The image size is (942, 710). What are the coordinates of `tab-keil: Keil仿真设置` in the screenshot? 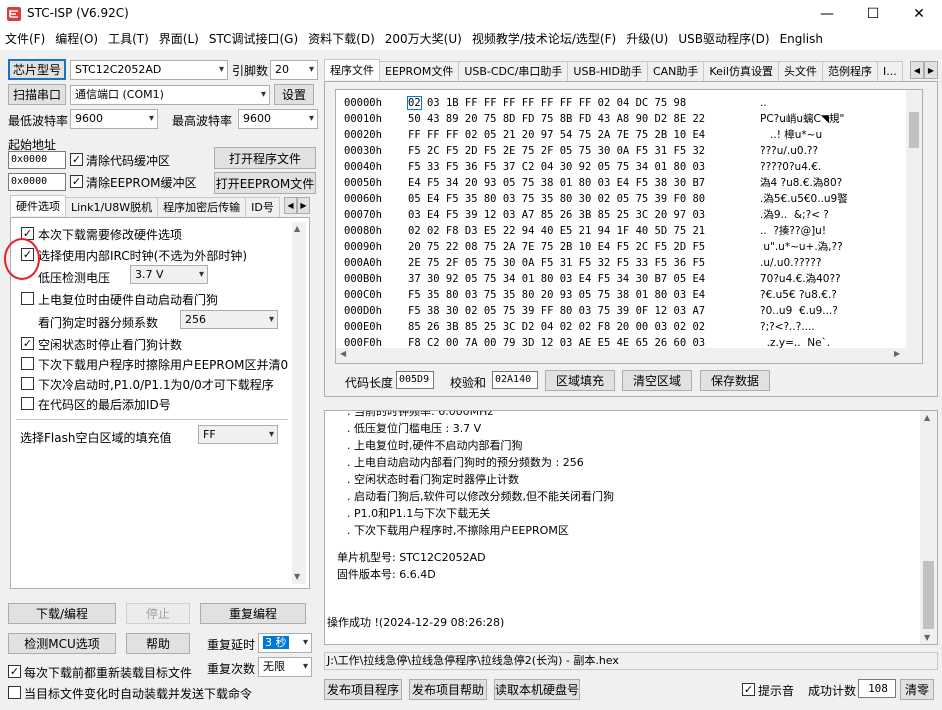 It's located at (741, 71).